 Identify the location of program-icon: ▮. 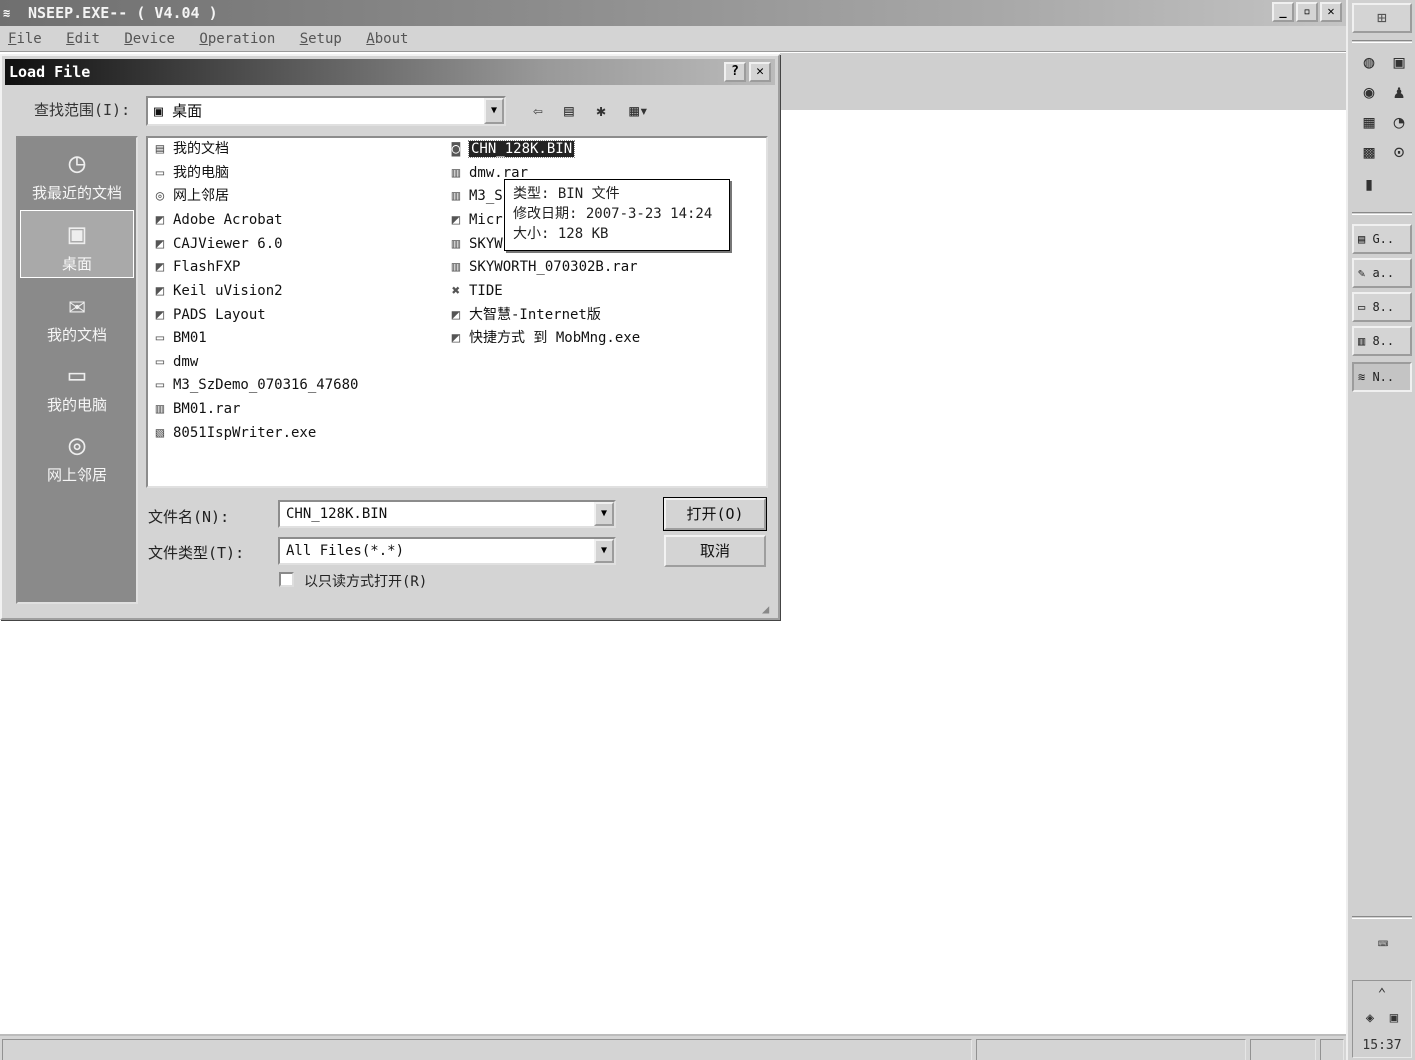
(1369, 185).